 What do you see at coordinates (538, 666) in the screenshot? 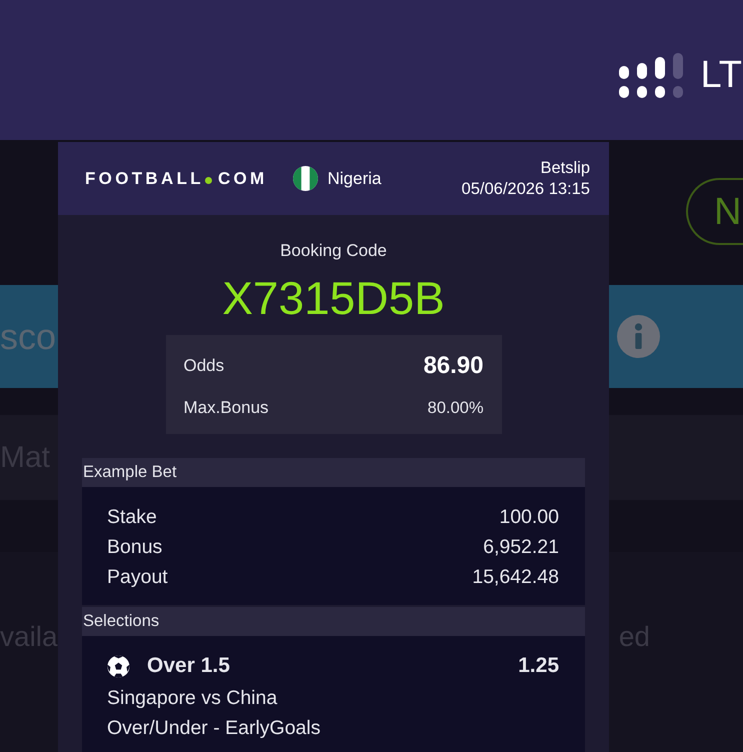
I see `selection-odds: 1.25` at bounding box center [538, 666].